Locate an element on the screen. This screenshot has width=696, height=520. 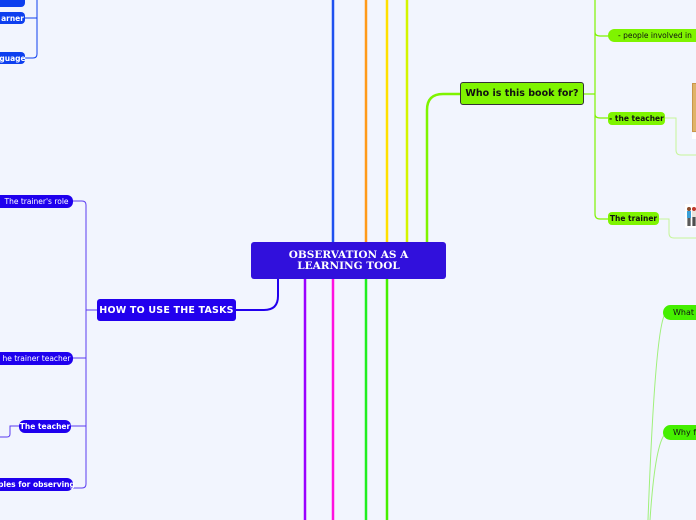
book-image is located at coordinates (694, 107).